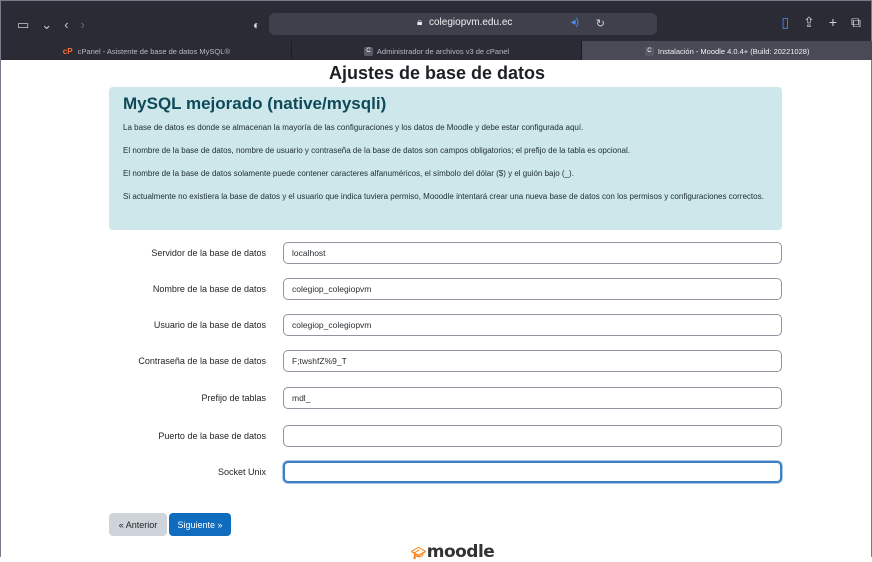 The height and width of the screenshot is (562, 872). Describe the element at coordinates (23, 24) in the screenshot. I see `sidebar-icon: ▭` at that location.